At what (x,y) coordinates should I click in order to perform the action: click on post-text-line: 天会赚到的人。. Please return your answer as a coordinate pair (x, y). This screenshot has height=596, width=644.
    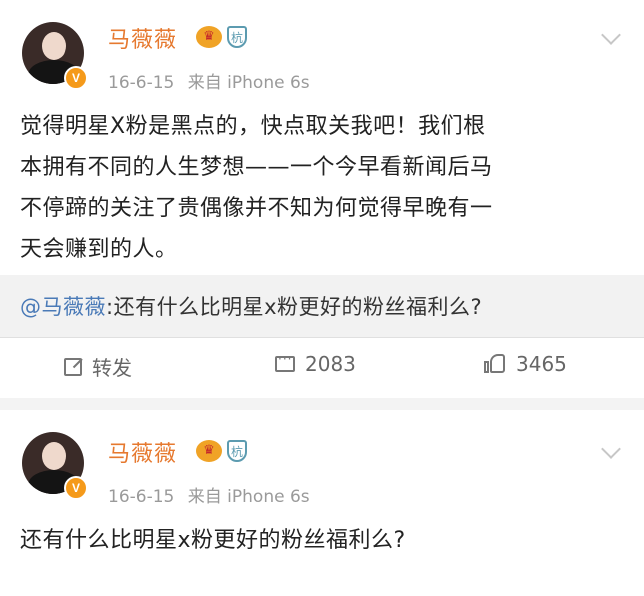
    Looking at the image, I should click on (99, 249).